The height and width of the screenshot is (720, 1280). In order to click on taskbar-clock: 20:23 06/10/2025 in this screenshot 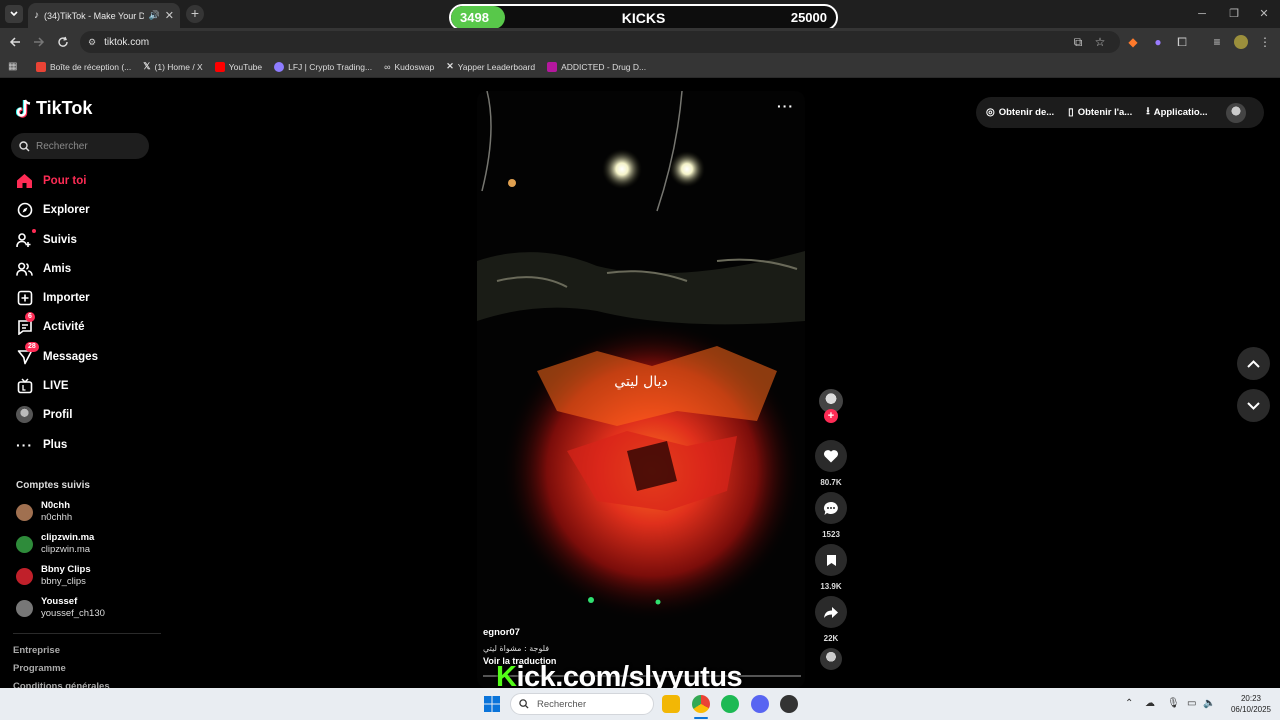, I will do `click(1251, 704)`.